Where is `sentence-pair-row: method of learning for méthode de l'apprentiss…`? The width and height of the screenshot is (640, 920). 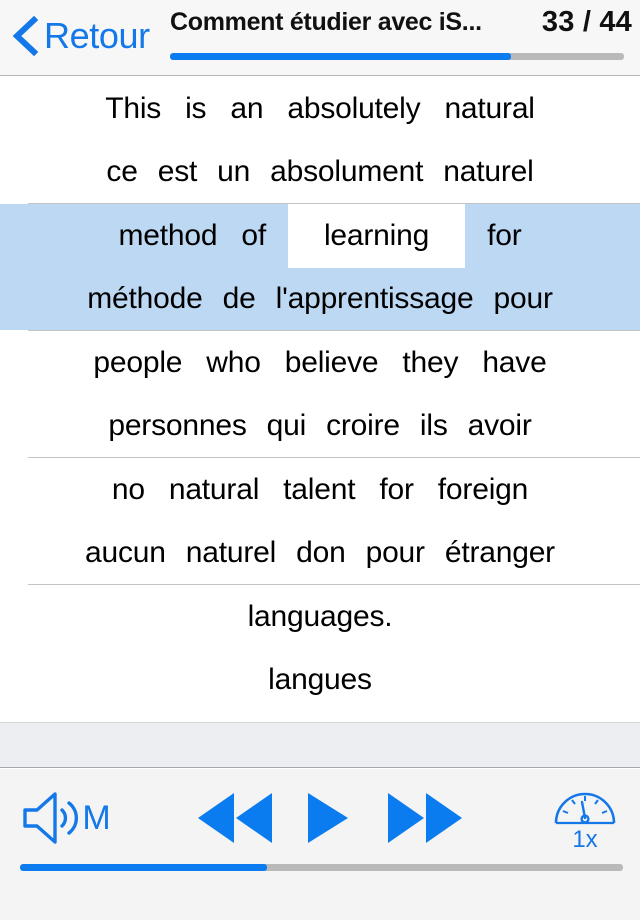
sentence-pair-row: method of learning for méthode de l'apprentiss… is located at coordinates (320, 266).